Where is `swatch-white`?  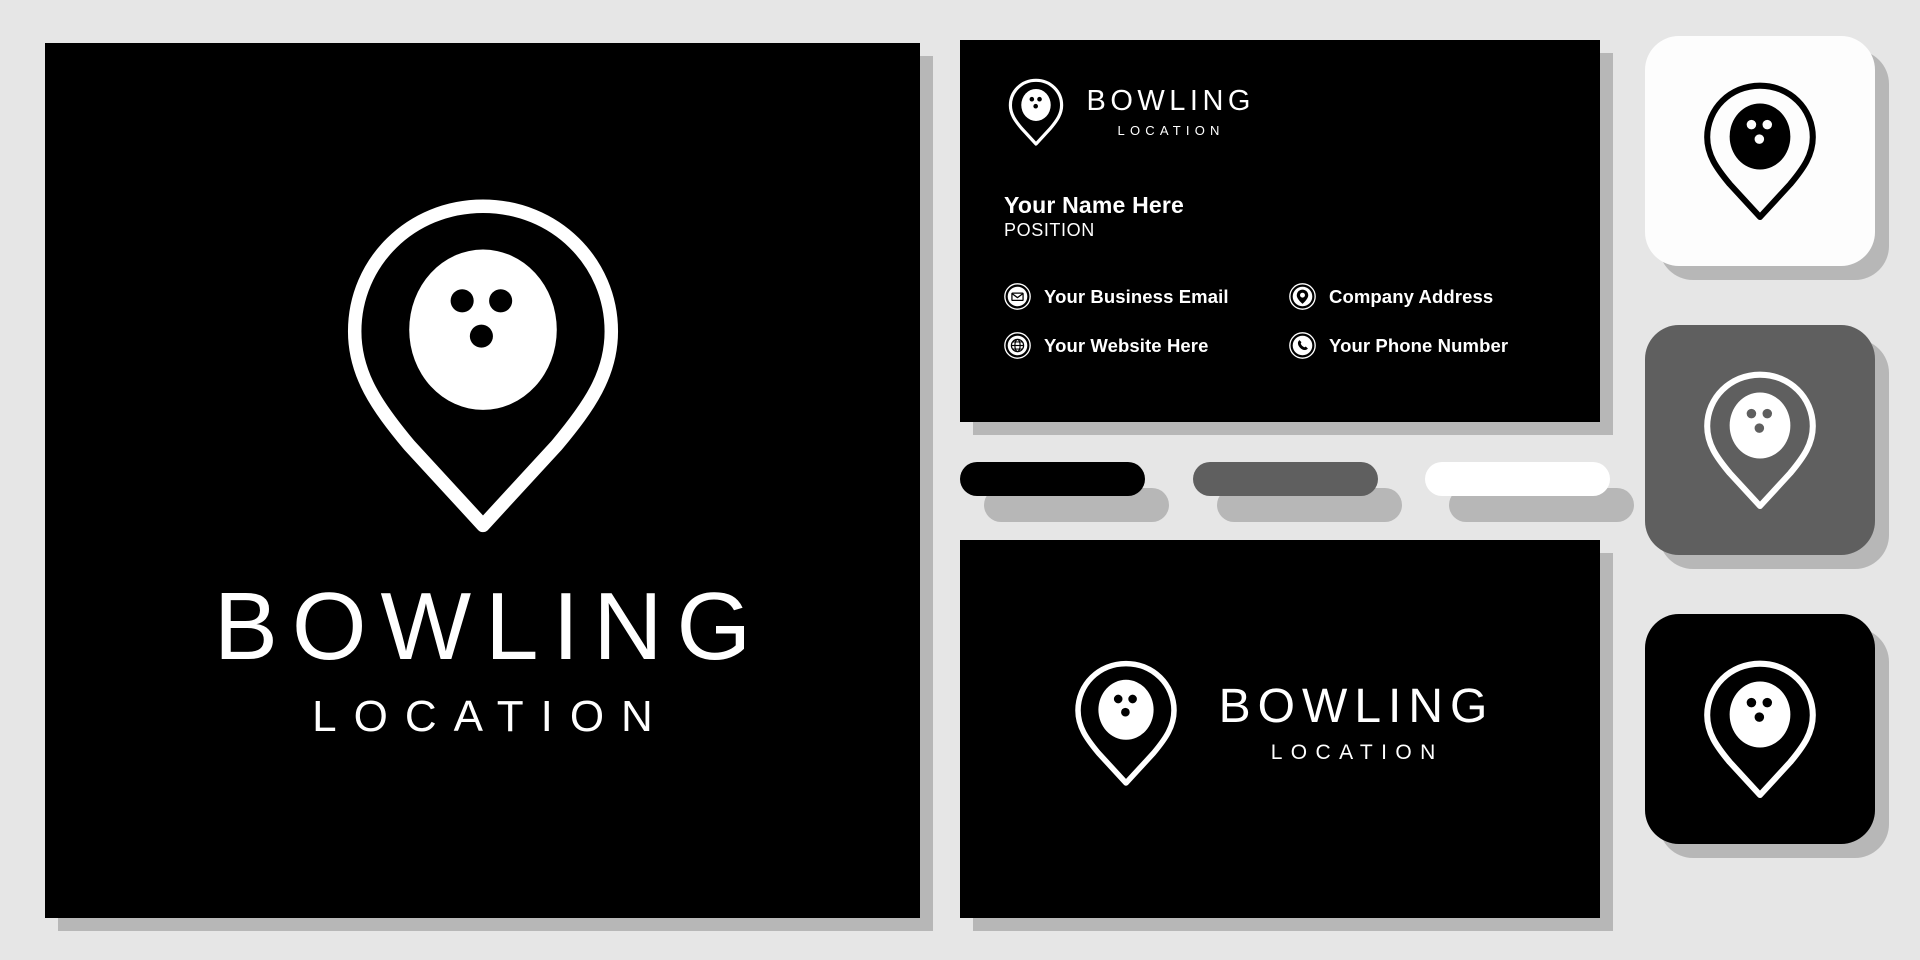
swatch-white is located at coordinates (1518, 479).